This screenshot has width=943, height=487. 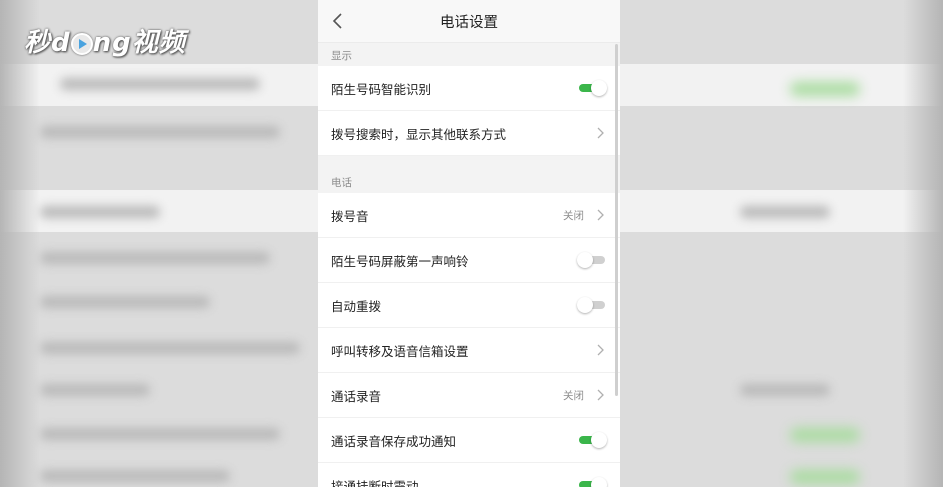 I want to click on setting-row: 接通挂断时震动, so click(x=469, y=475).